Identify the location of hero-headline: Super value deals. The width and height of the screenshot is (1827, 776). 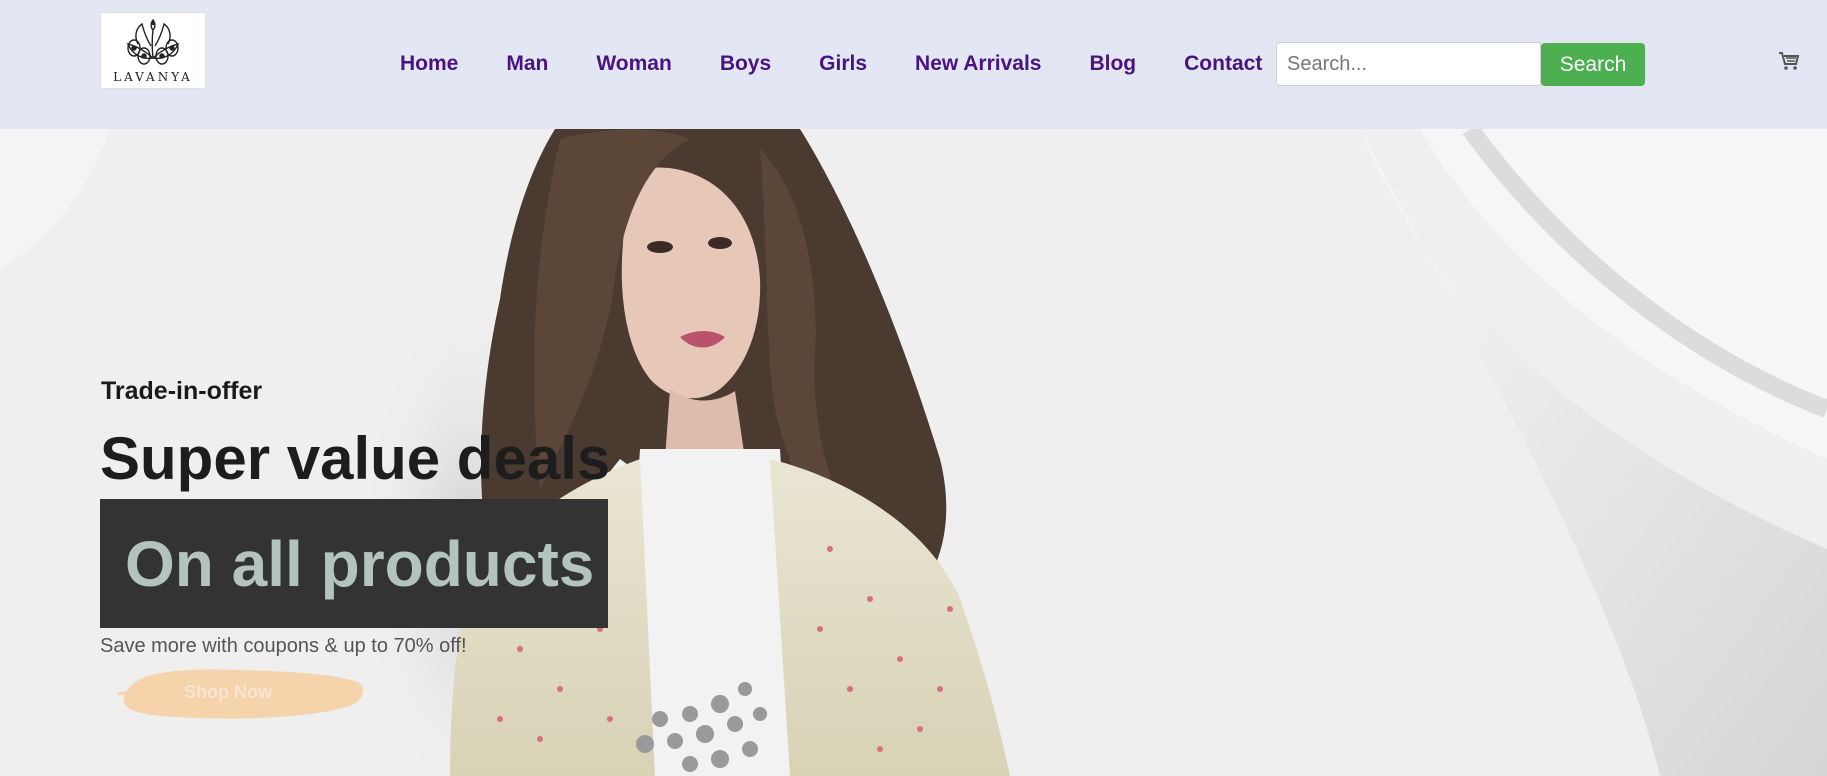
(355, 458).